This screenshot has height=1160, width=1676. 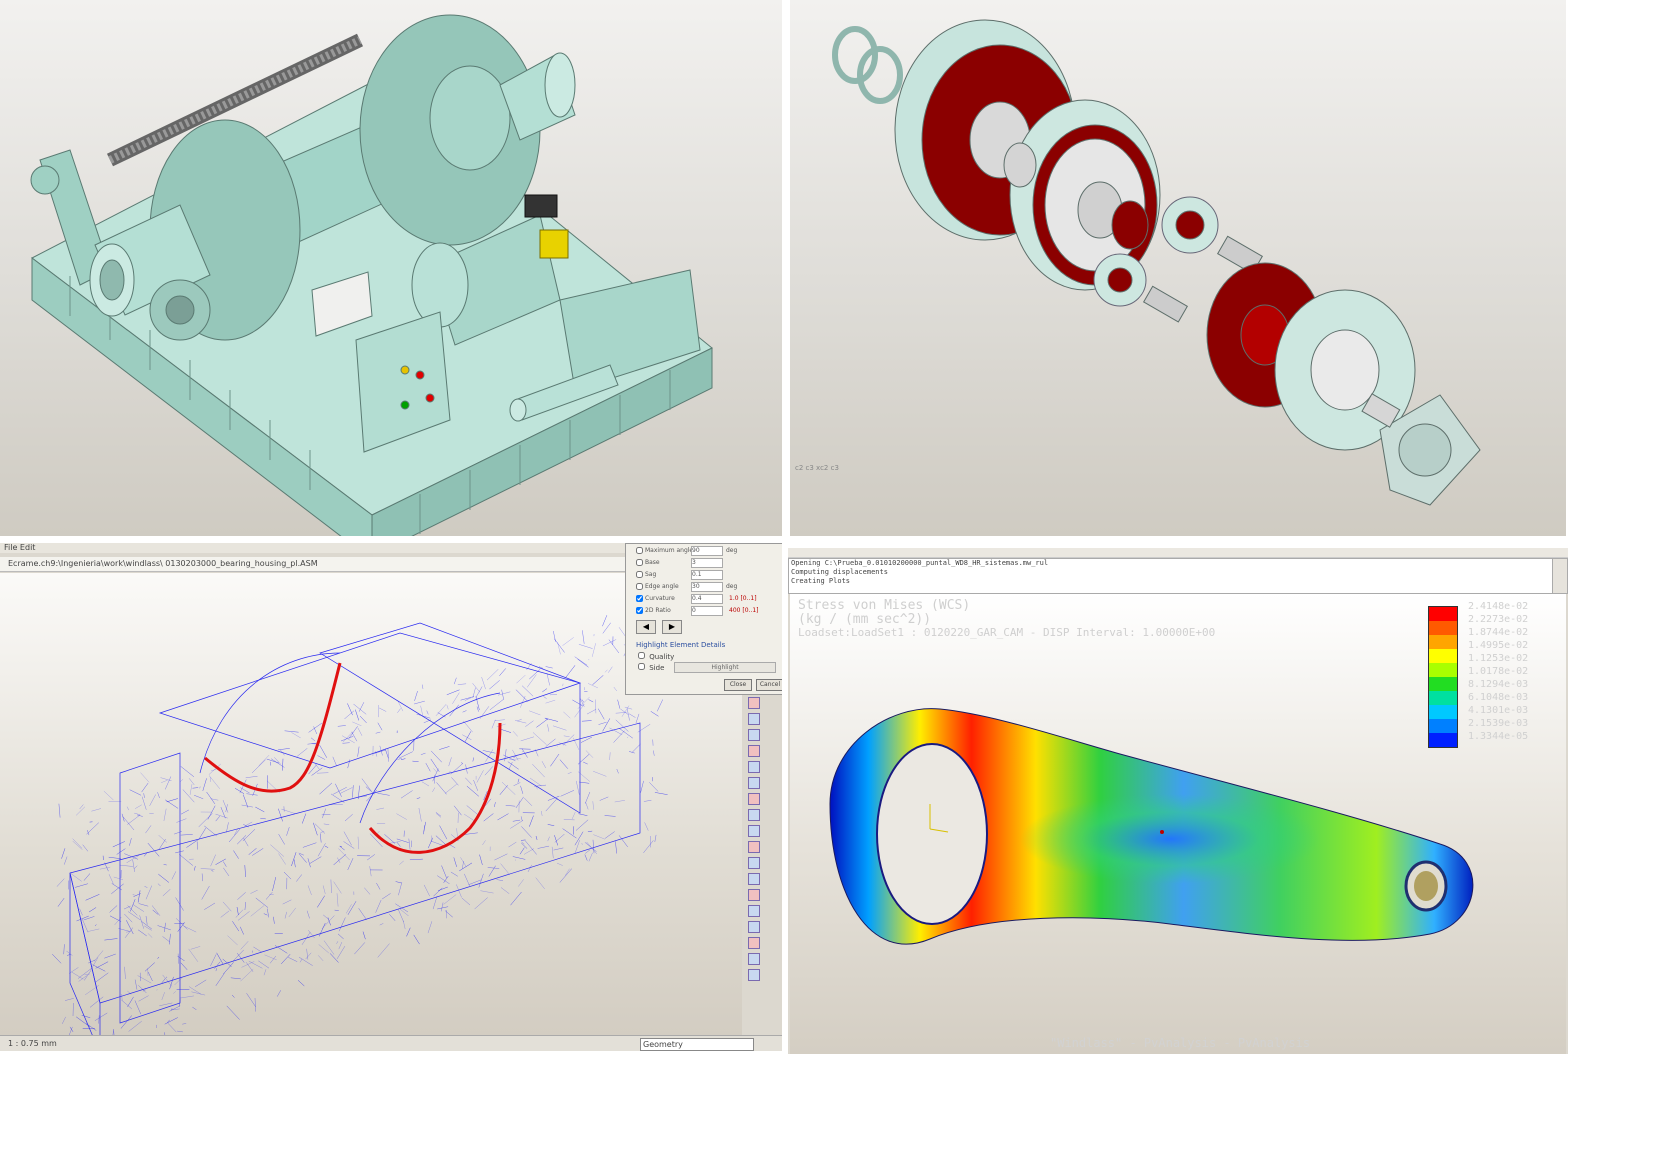 What do you see at coordinates (743, 598) in the screenshot?
I see `row-extra: 1.0 [0..1]` at bounding box center [743, 598].